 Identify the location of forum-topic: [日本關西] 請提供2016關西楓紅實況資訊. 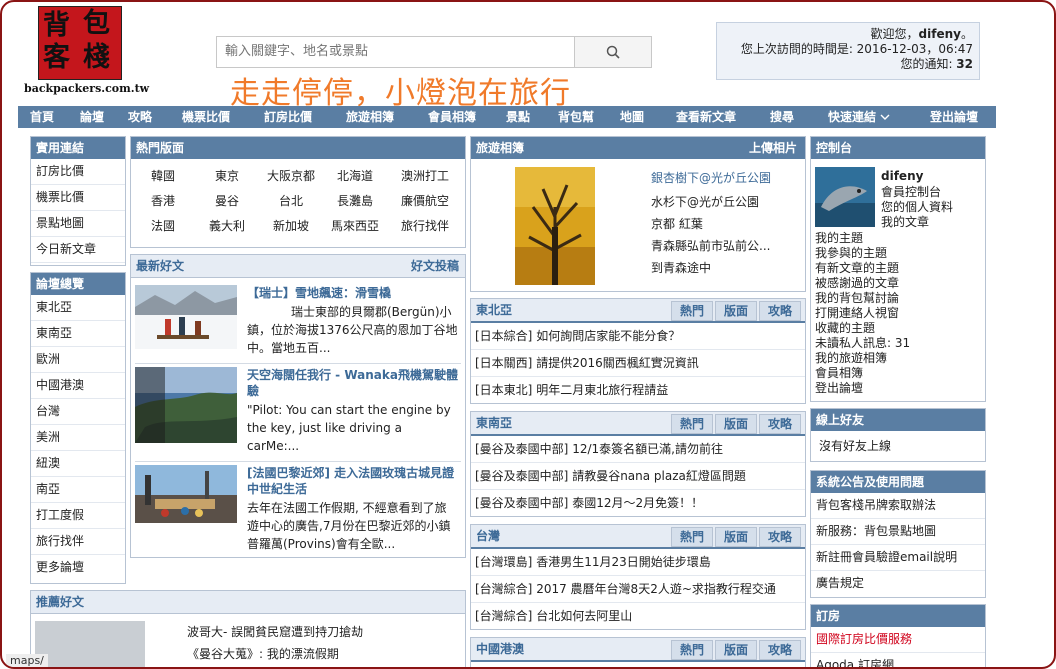
(638, 363).